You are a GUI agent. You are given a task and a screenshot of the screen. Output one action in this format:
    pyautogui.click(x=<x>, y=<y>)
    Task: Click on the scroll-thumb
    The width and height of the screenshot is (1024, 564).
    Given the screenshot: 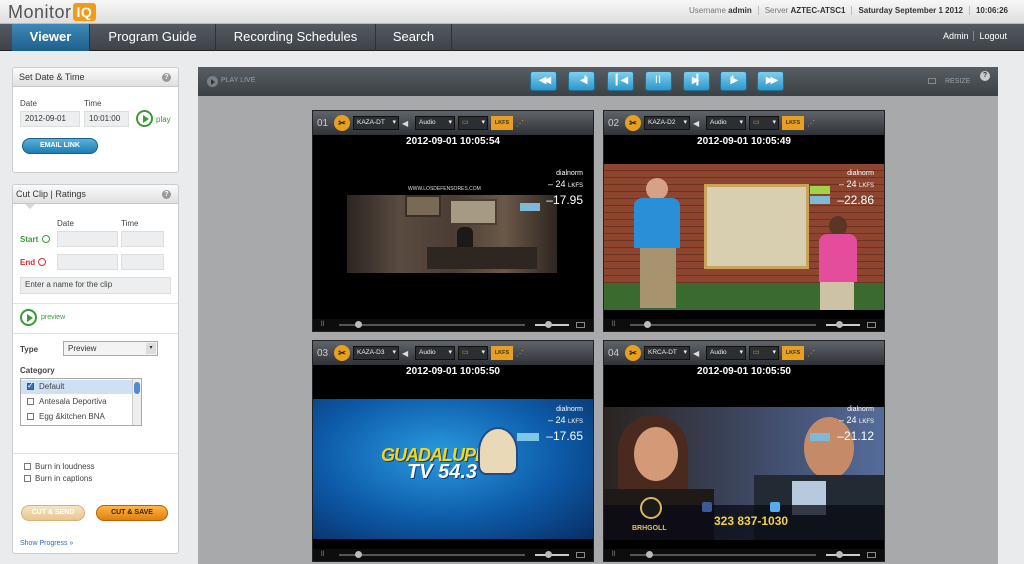 What is the action you would take?
    pyautogui.click(x=137, y=388)
    